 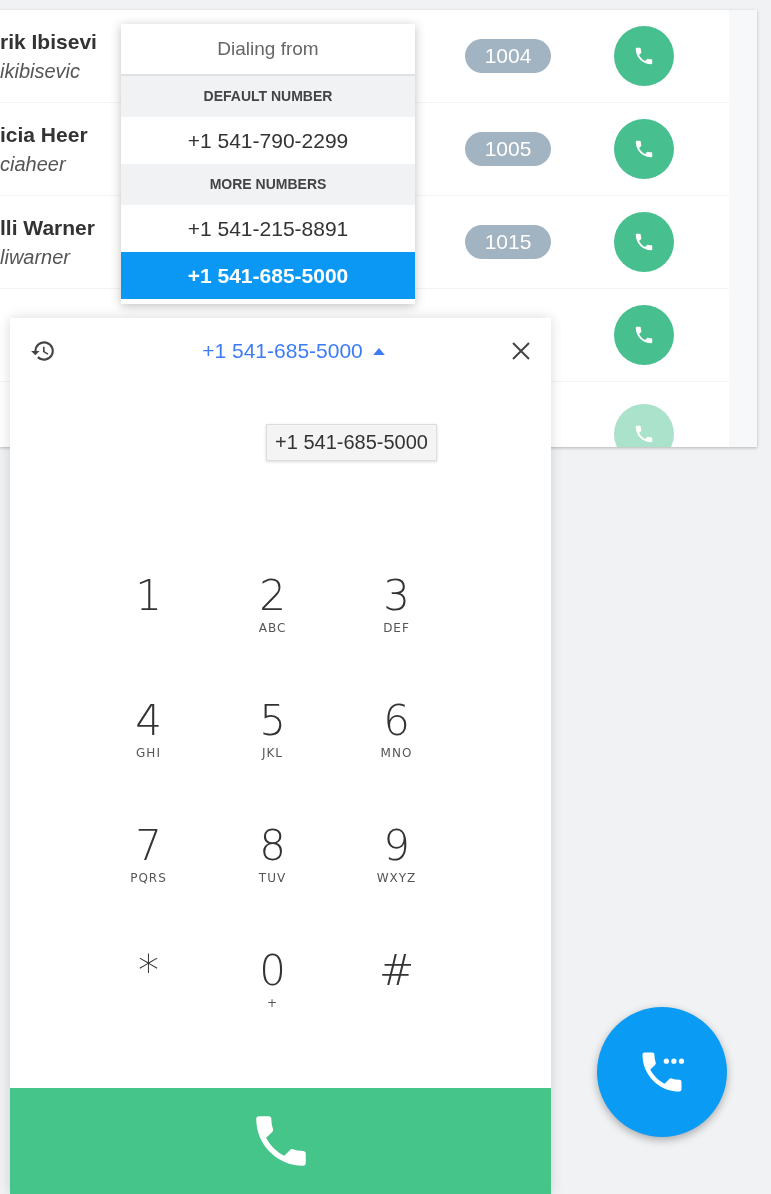 I want to click on caller-id-selector: +1 541-685-5000, so click(x=293, y=351).